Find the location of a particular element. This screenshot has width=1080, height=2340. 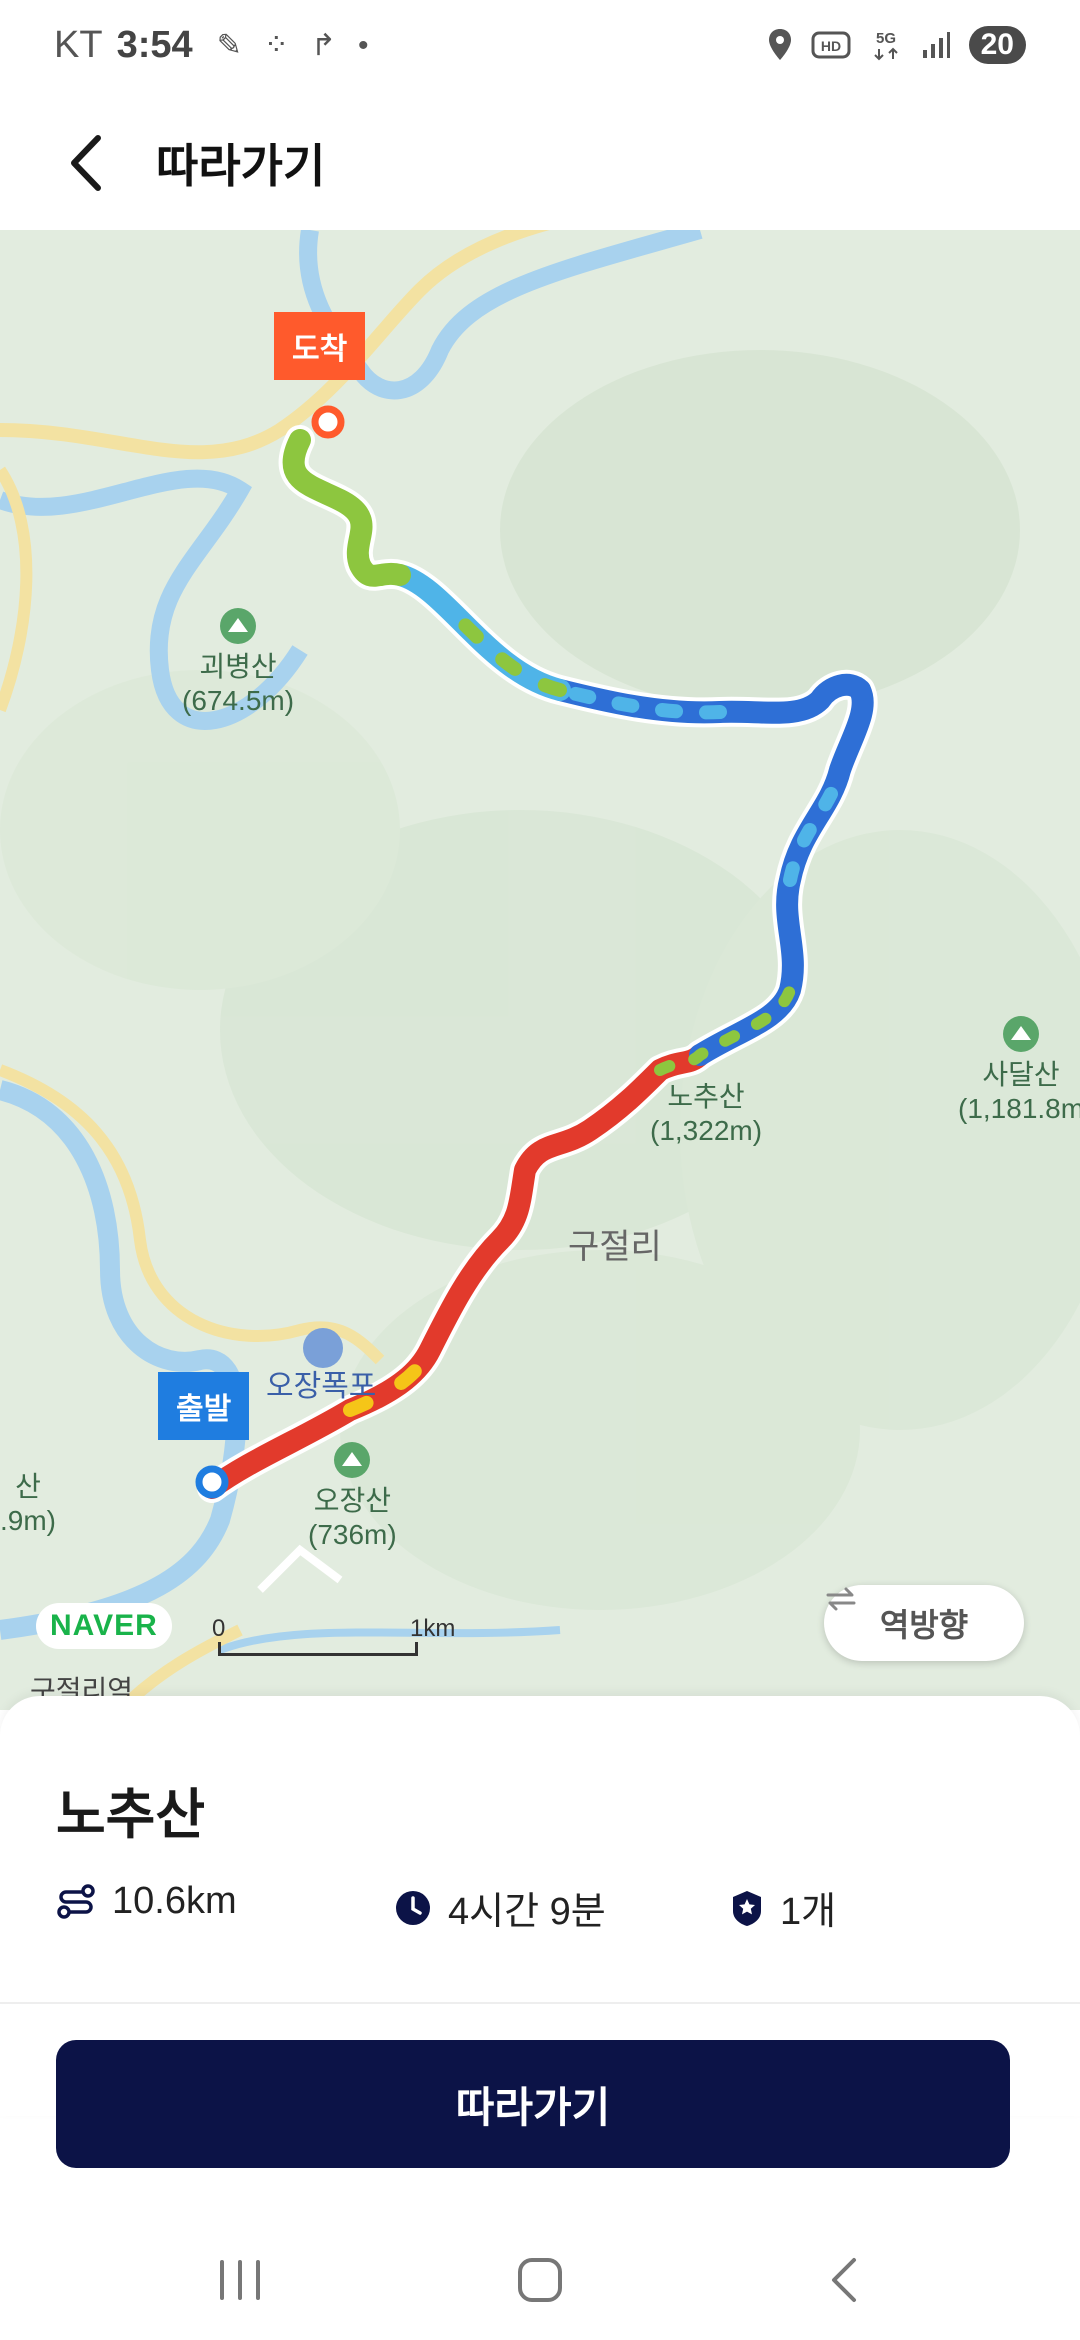

duration-stat: 4시간 9분 is located at coordinates (500, 1907).